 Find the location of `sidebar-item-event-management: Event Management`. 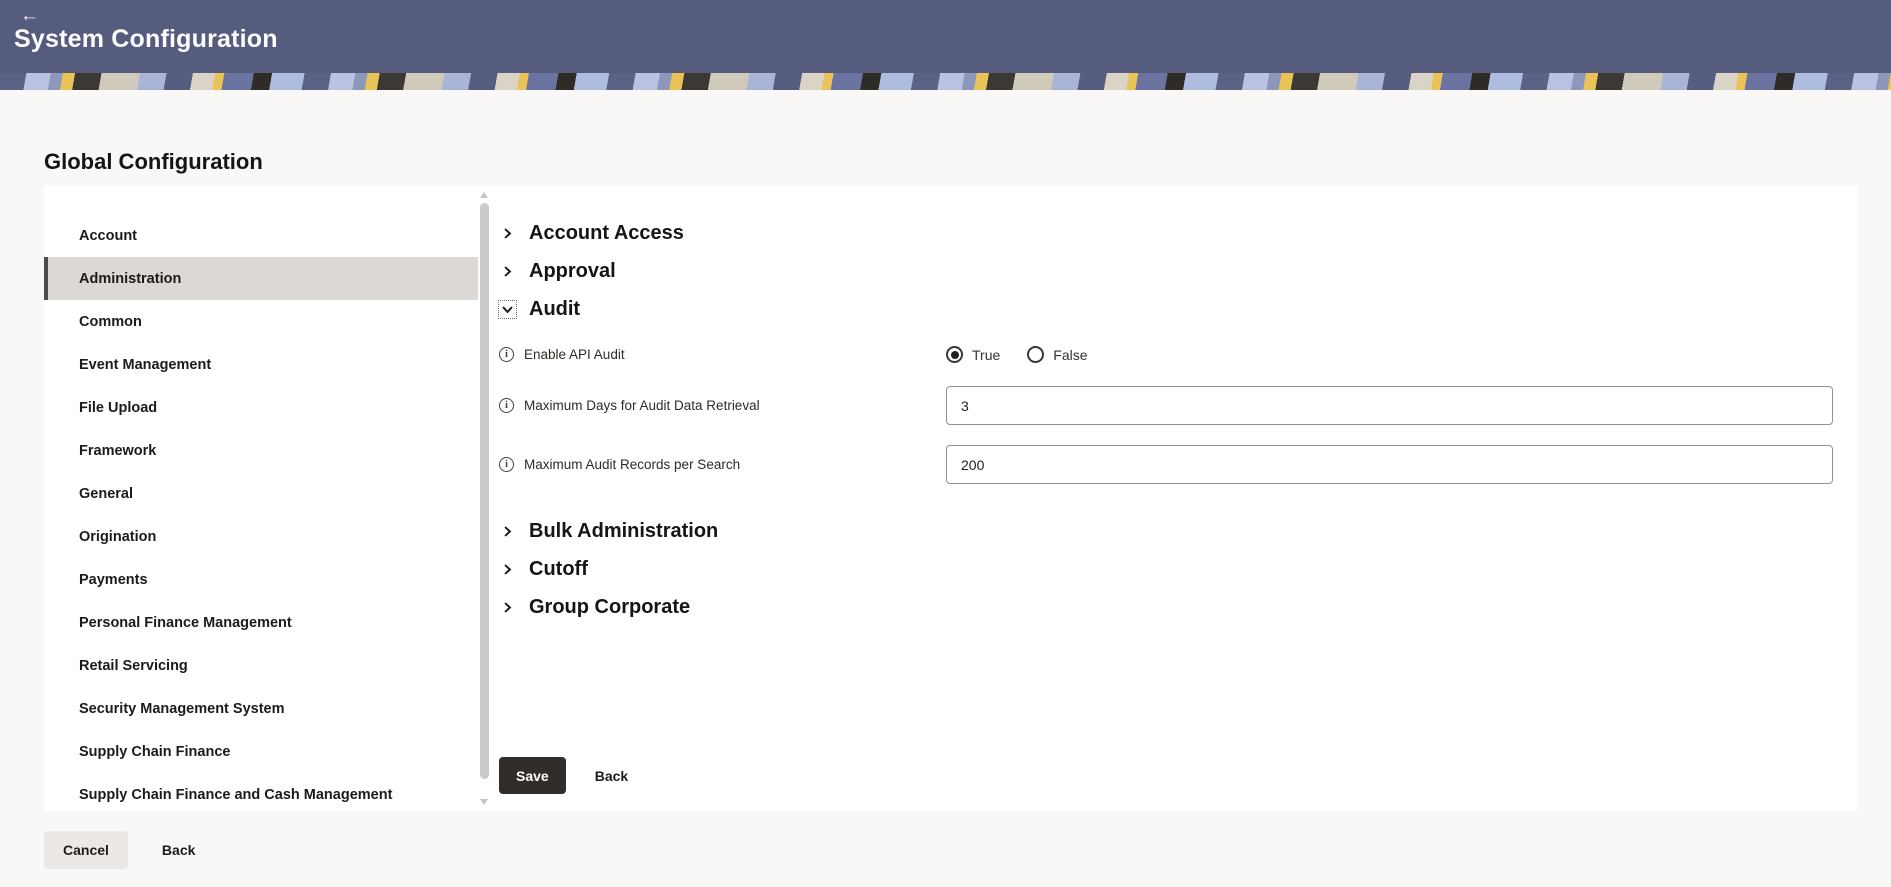

sidebar-item-event-management: Event Management is located at coordinates (261, 364).